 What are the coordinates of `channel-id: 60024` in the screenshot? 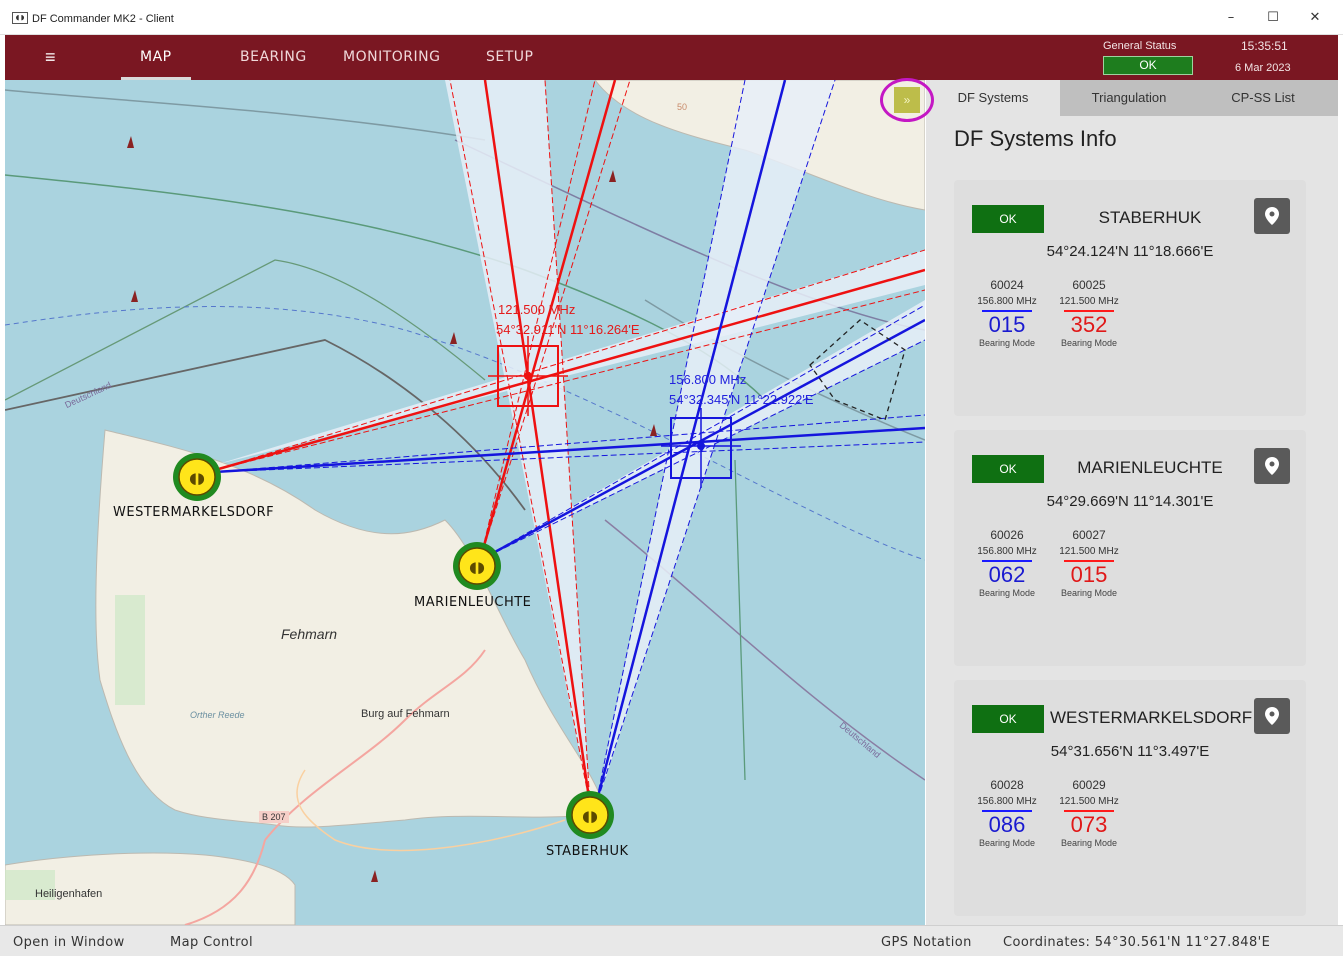 It's located at (1007, 285).